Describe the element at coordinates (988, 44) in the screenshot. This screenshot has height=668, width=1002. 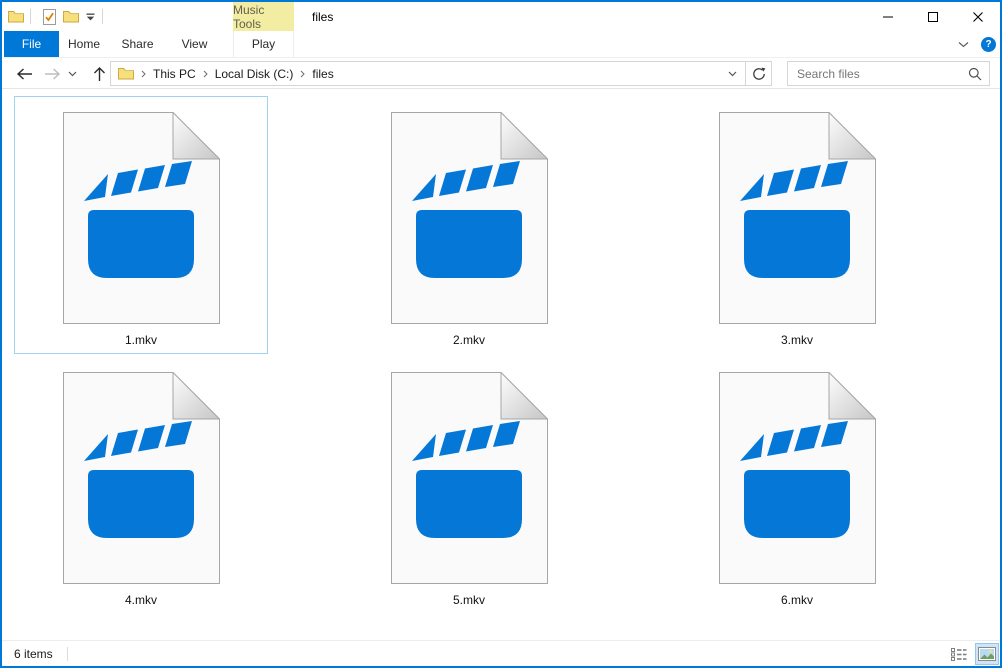
I see `help-icon: ?` at that location.